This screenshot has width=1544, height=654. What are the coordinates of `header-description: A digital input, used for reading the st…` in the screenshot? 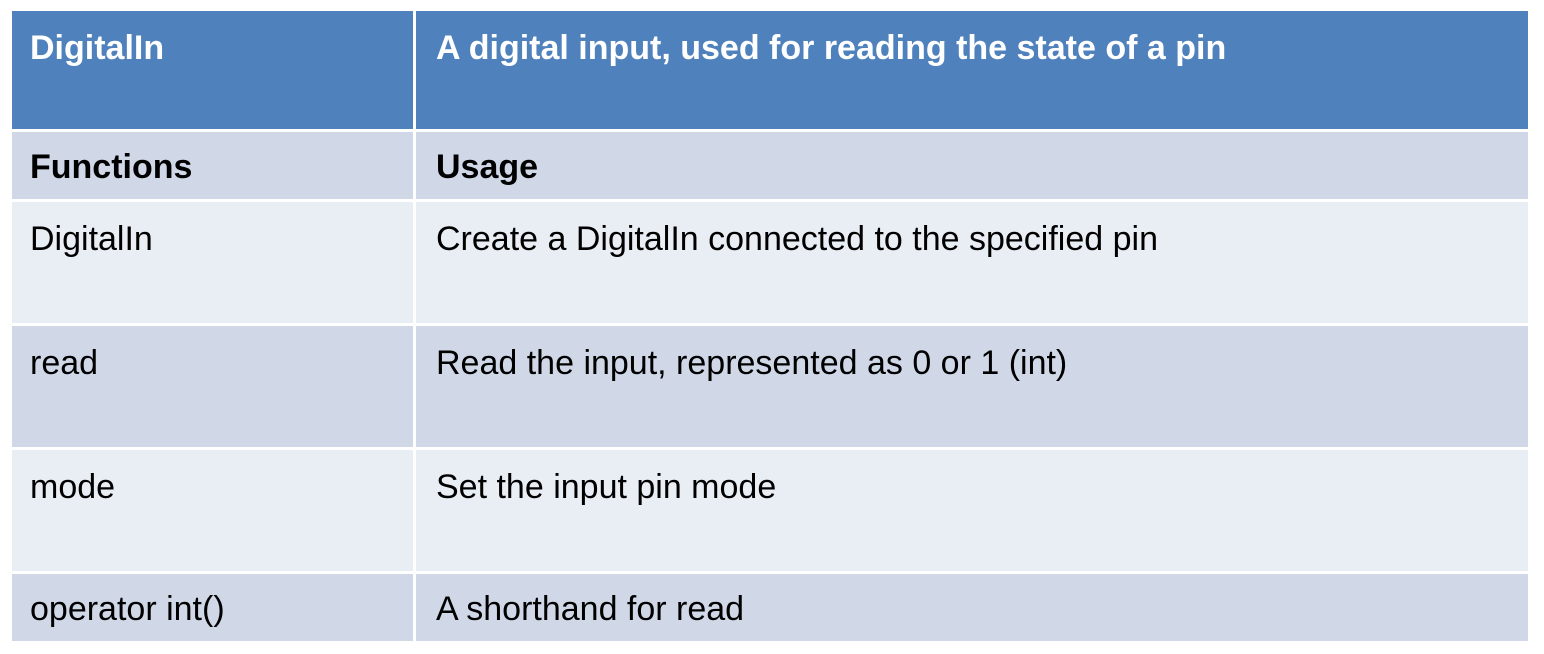 It's located at (972, 70).